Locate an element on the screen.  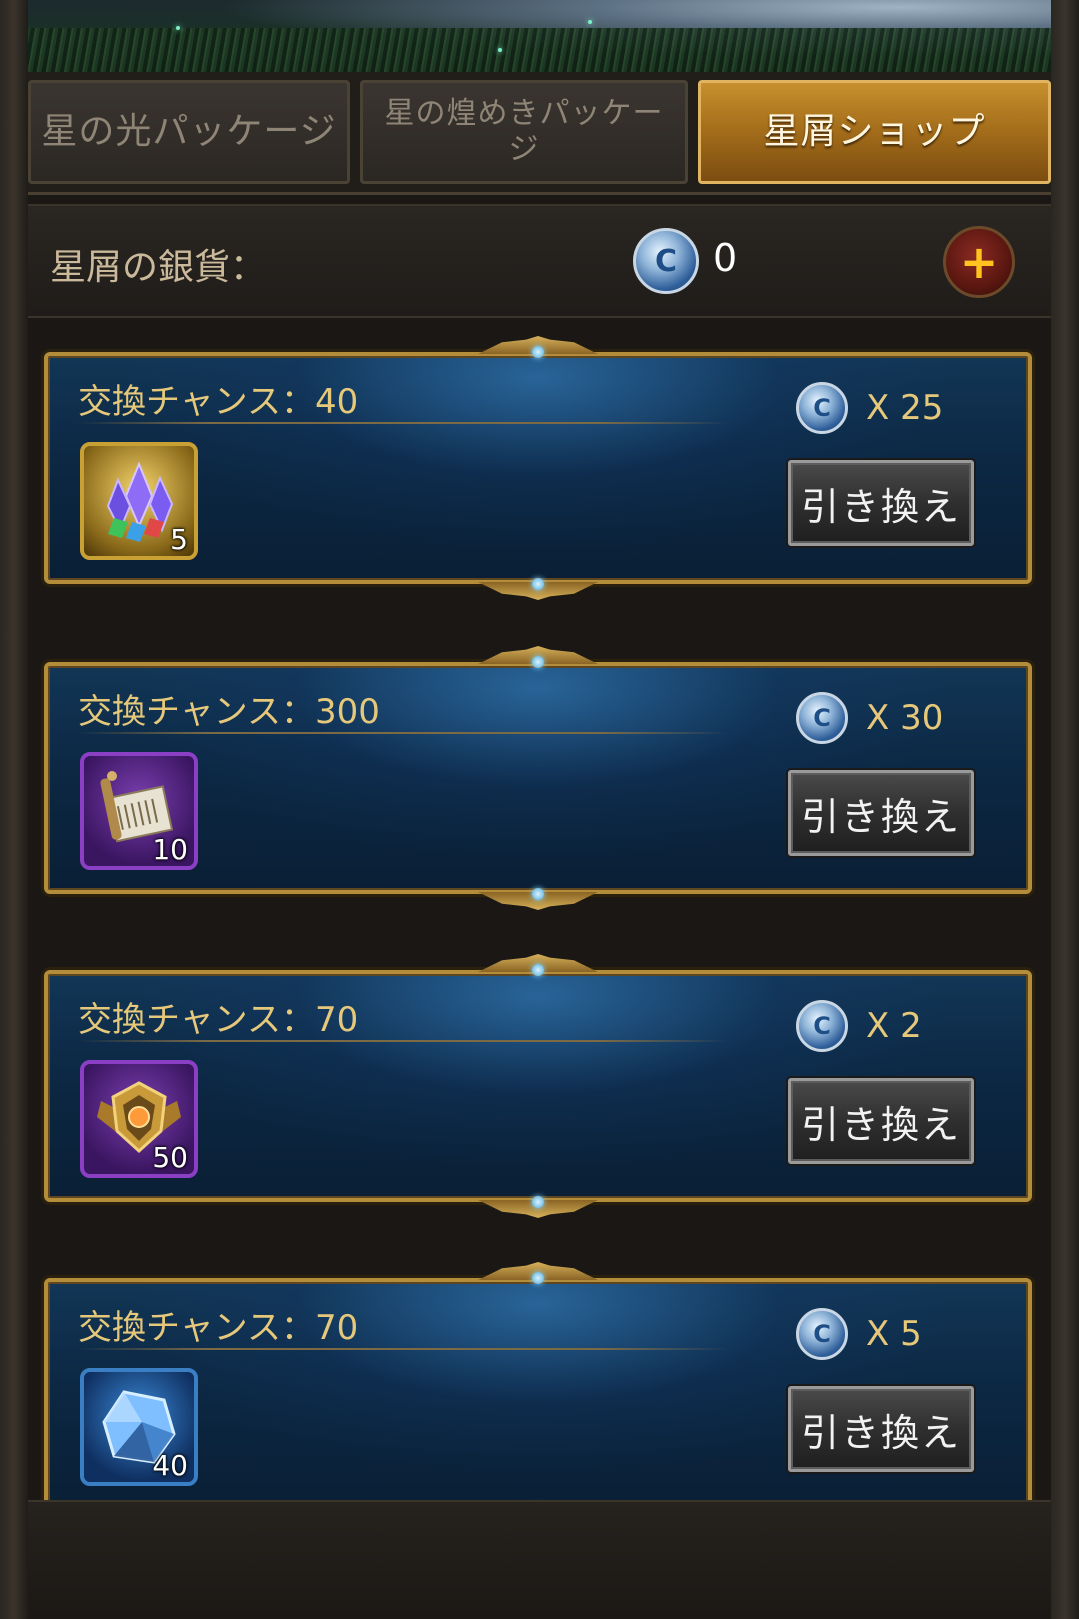
bottom-bar is located at coordinates (539, 1559).